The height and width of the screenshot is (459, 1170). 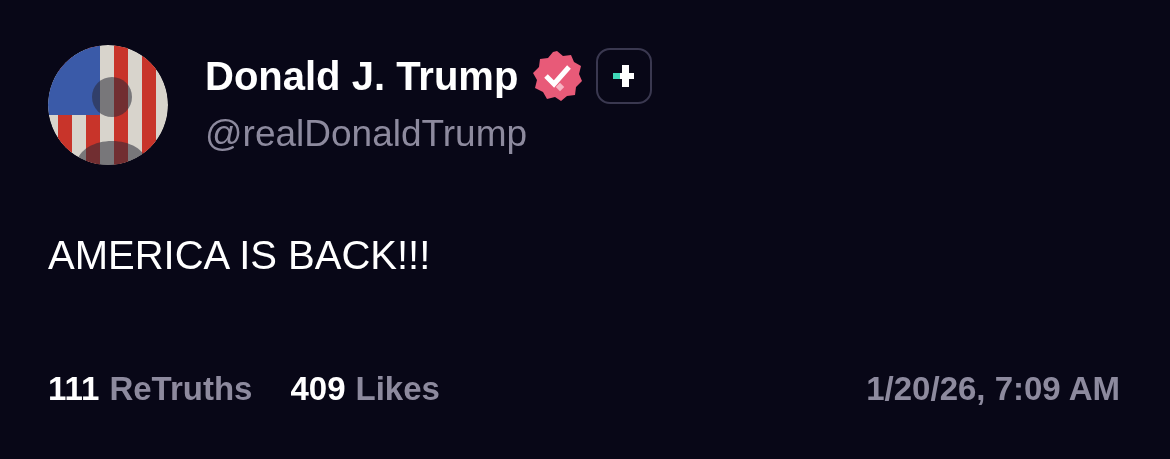 I want to click on author-name: Donald J. Trump, so click(x=362, y=76).